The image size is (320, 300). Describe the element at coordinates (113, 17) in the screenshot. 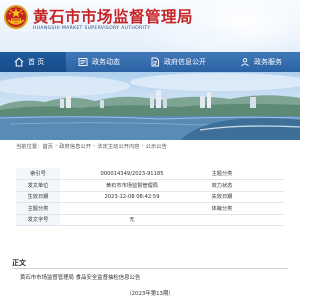

I see `site-title: 黄石市市场监督管理局` at that location.